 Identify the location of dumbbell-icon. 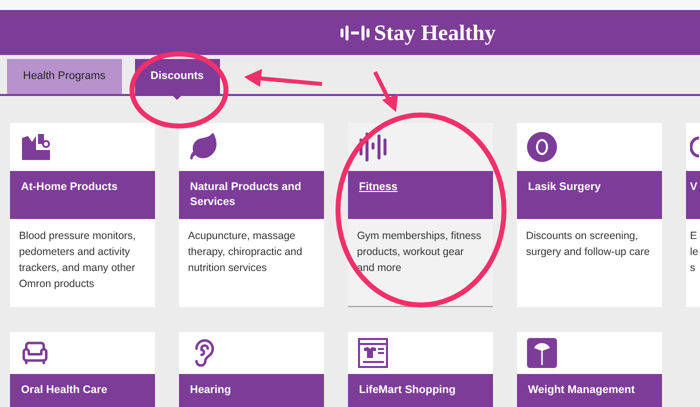
(355, 32).